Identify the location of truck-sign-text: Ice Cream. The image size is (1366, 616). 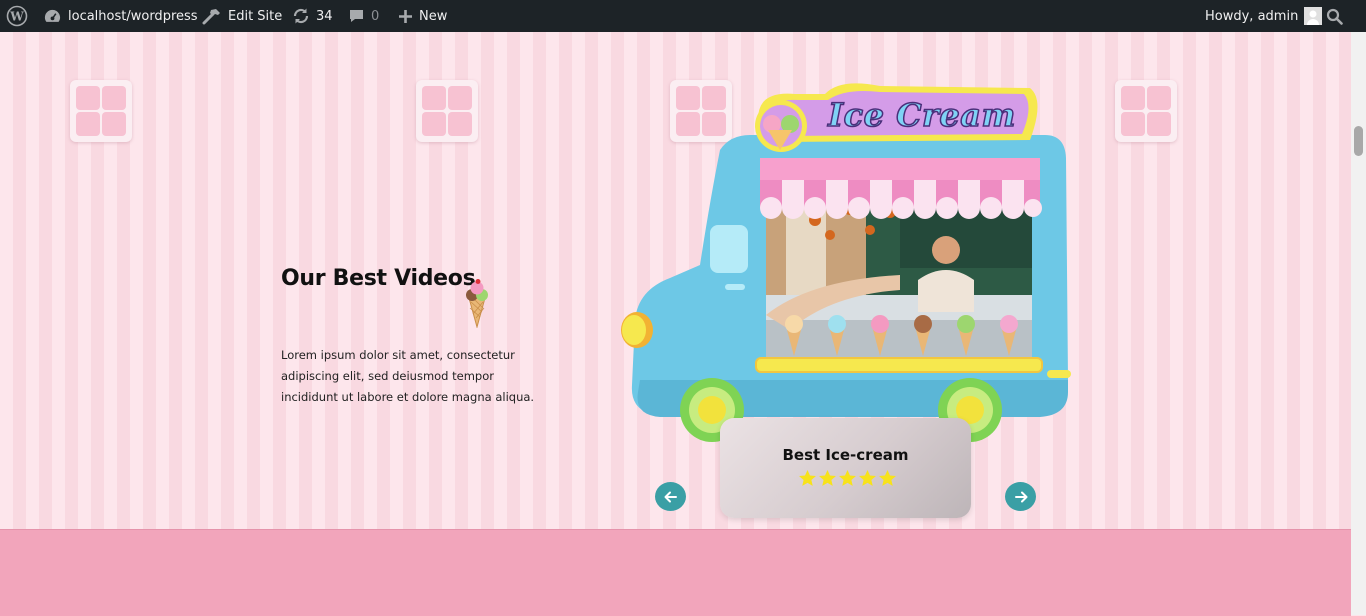
(921, 115).